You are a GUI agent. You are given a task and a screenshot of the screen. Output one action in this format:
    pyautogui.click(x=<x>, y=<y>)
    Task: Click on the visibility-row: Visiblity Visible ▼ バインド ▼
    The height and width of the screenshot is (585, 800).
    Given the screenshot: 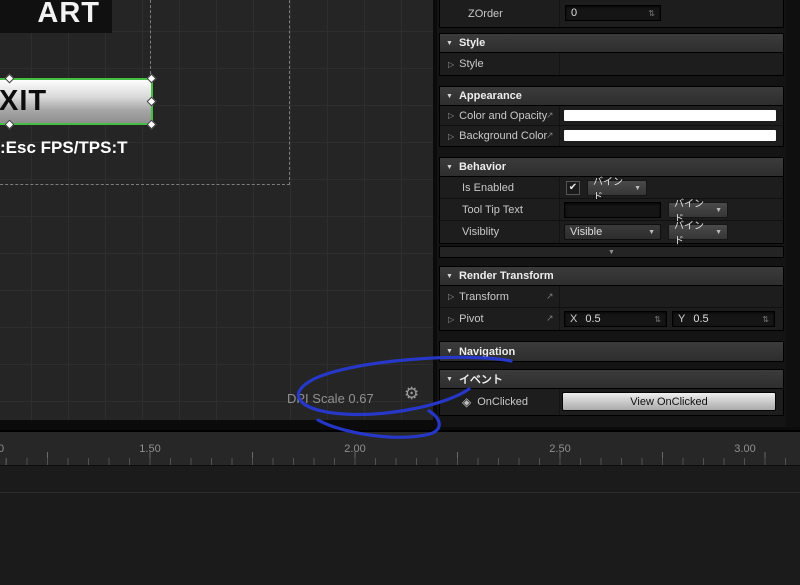 What is the action you would take?
    pyautogui.click(x=611, y=234)
    